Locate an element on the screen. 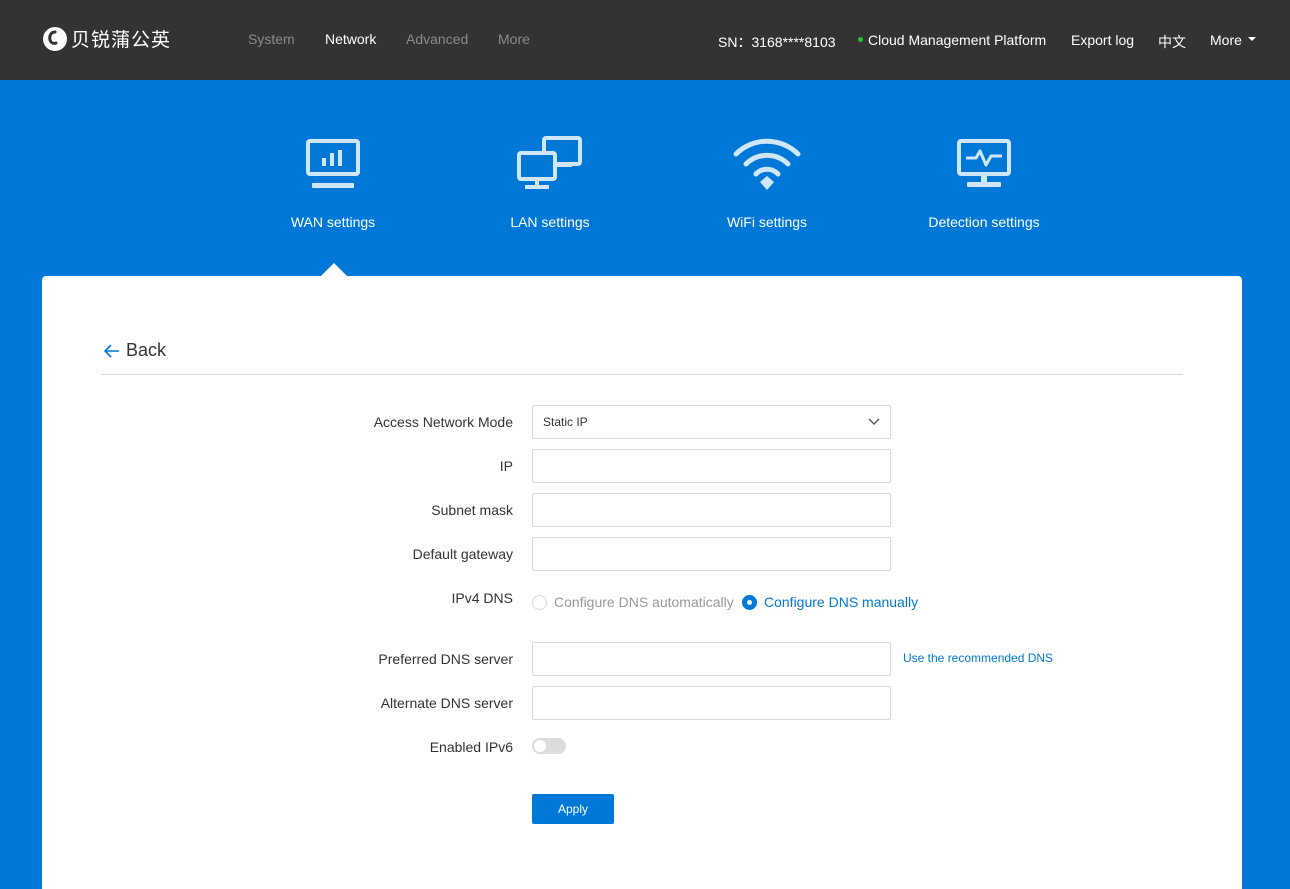 The image size is (1290, 889). logo-icon is located at coordinates (55, 38).